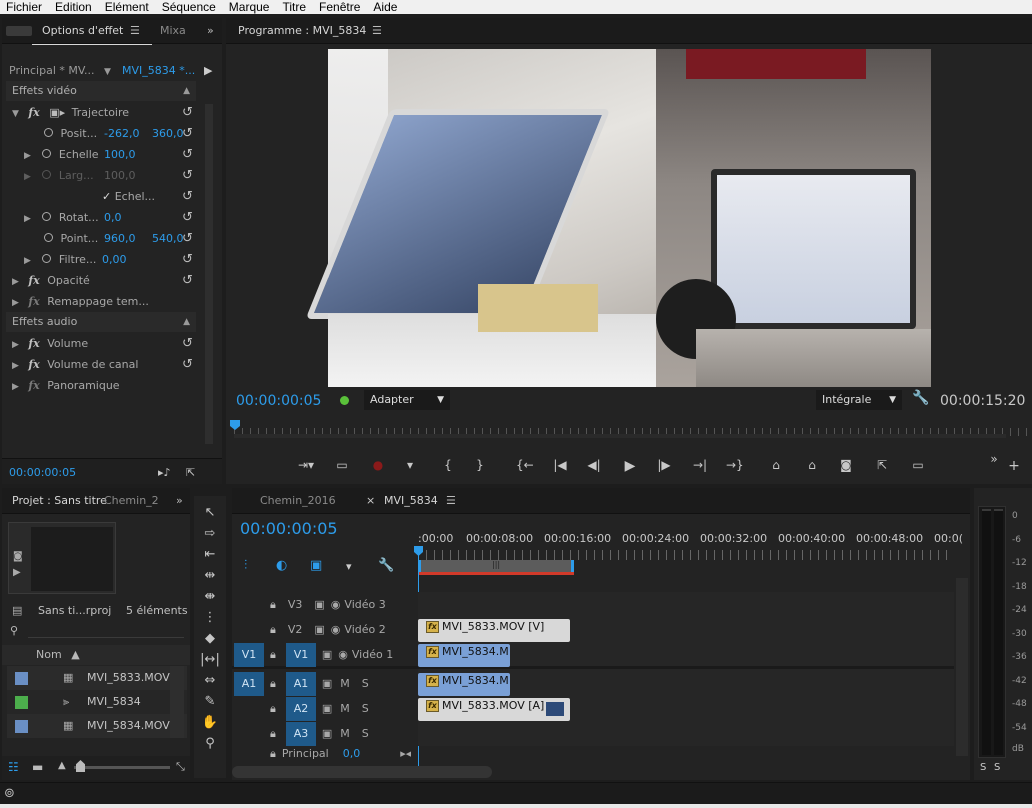 This screenshot has height=808, width=1032. Describe the element at coordinates (168, 238) in the screenshot. I see `anchor-y-value: 540,0` at that location.